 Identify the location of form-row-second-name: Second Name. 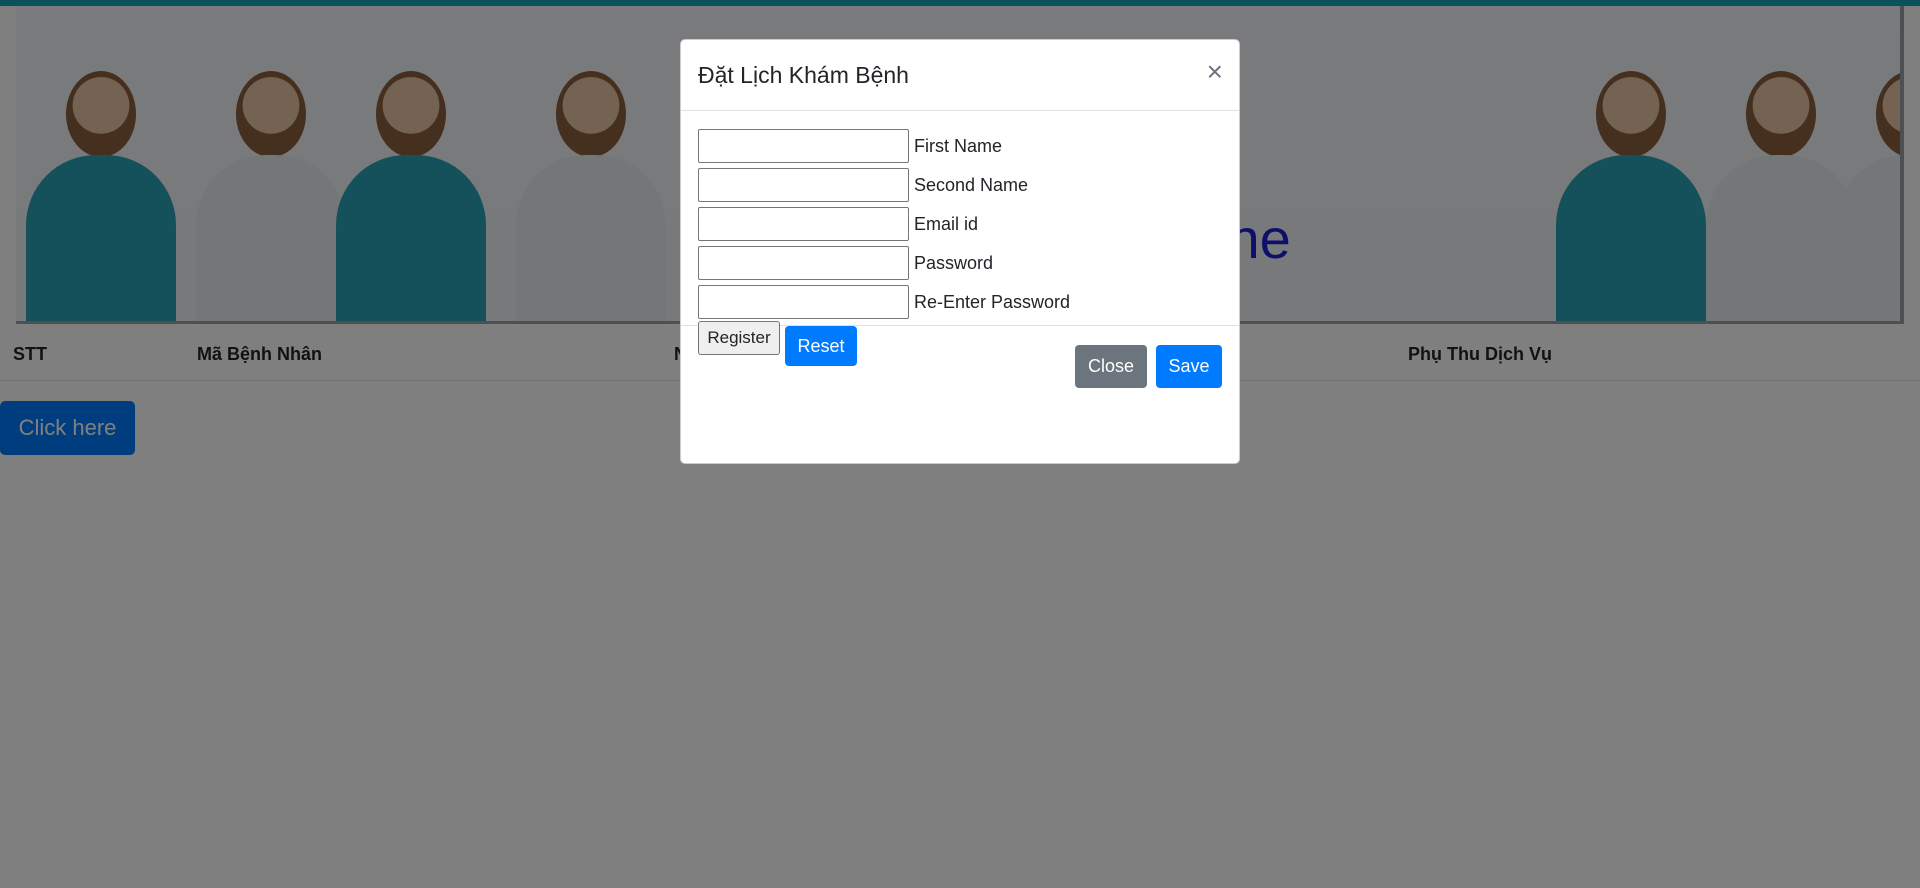
(863, 185).